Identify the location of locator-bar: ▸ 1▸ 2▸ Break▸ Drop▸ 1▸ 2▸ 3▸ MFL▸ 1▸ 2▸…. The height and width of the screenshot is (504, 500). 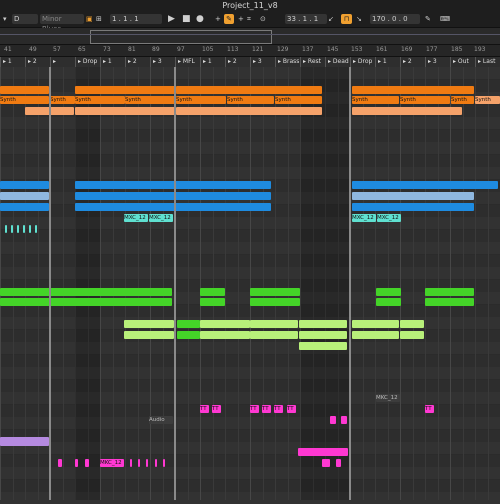
(250, 66).